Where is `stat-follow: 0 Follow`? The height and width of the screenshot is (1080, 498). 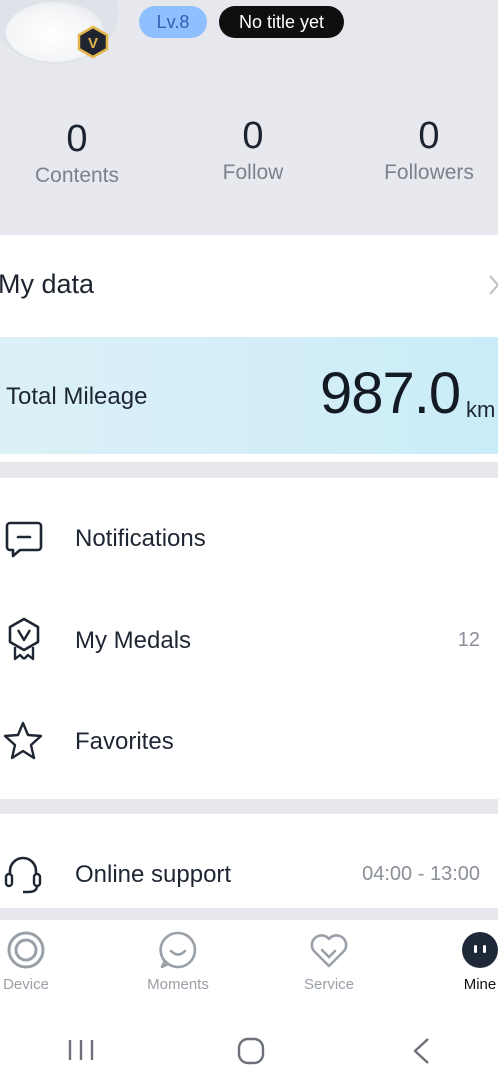
stat-follow: 0 Follow is located at coordinates (253, 149).